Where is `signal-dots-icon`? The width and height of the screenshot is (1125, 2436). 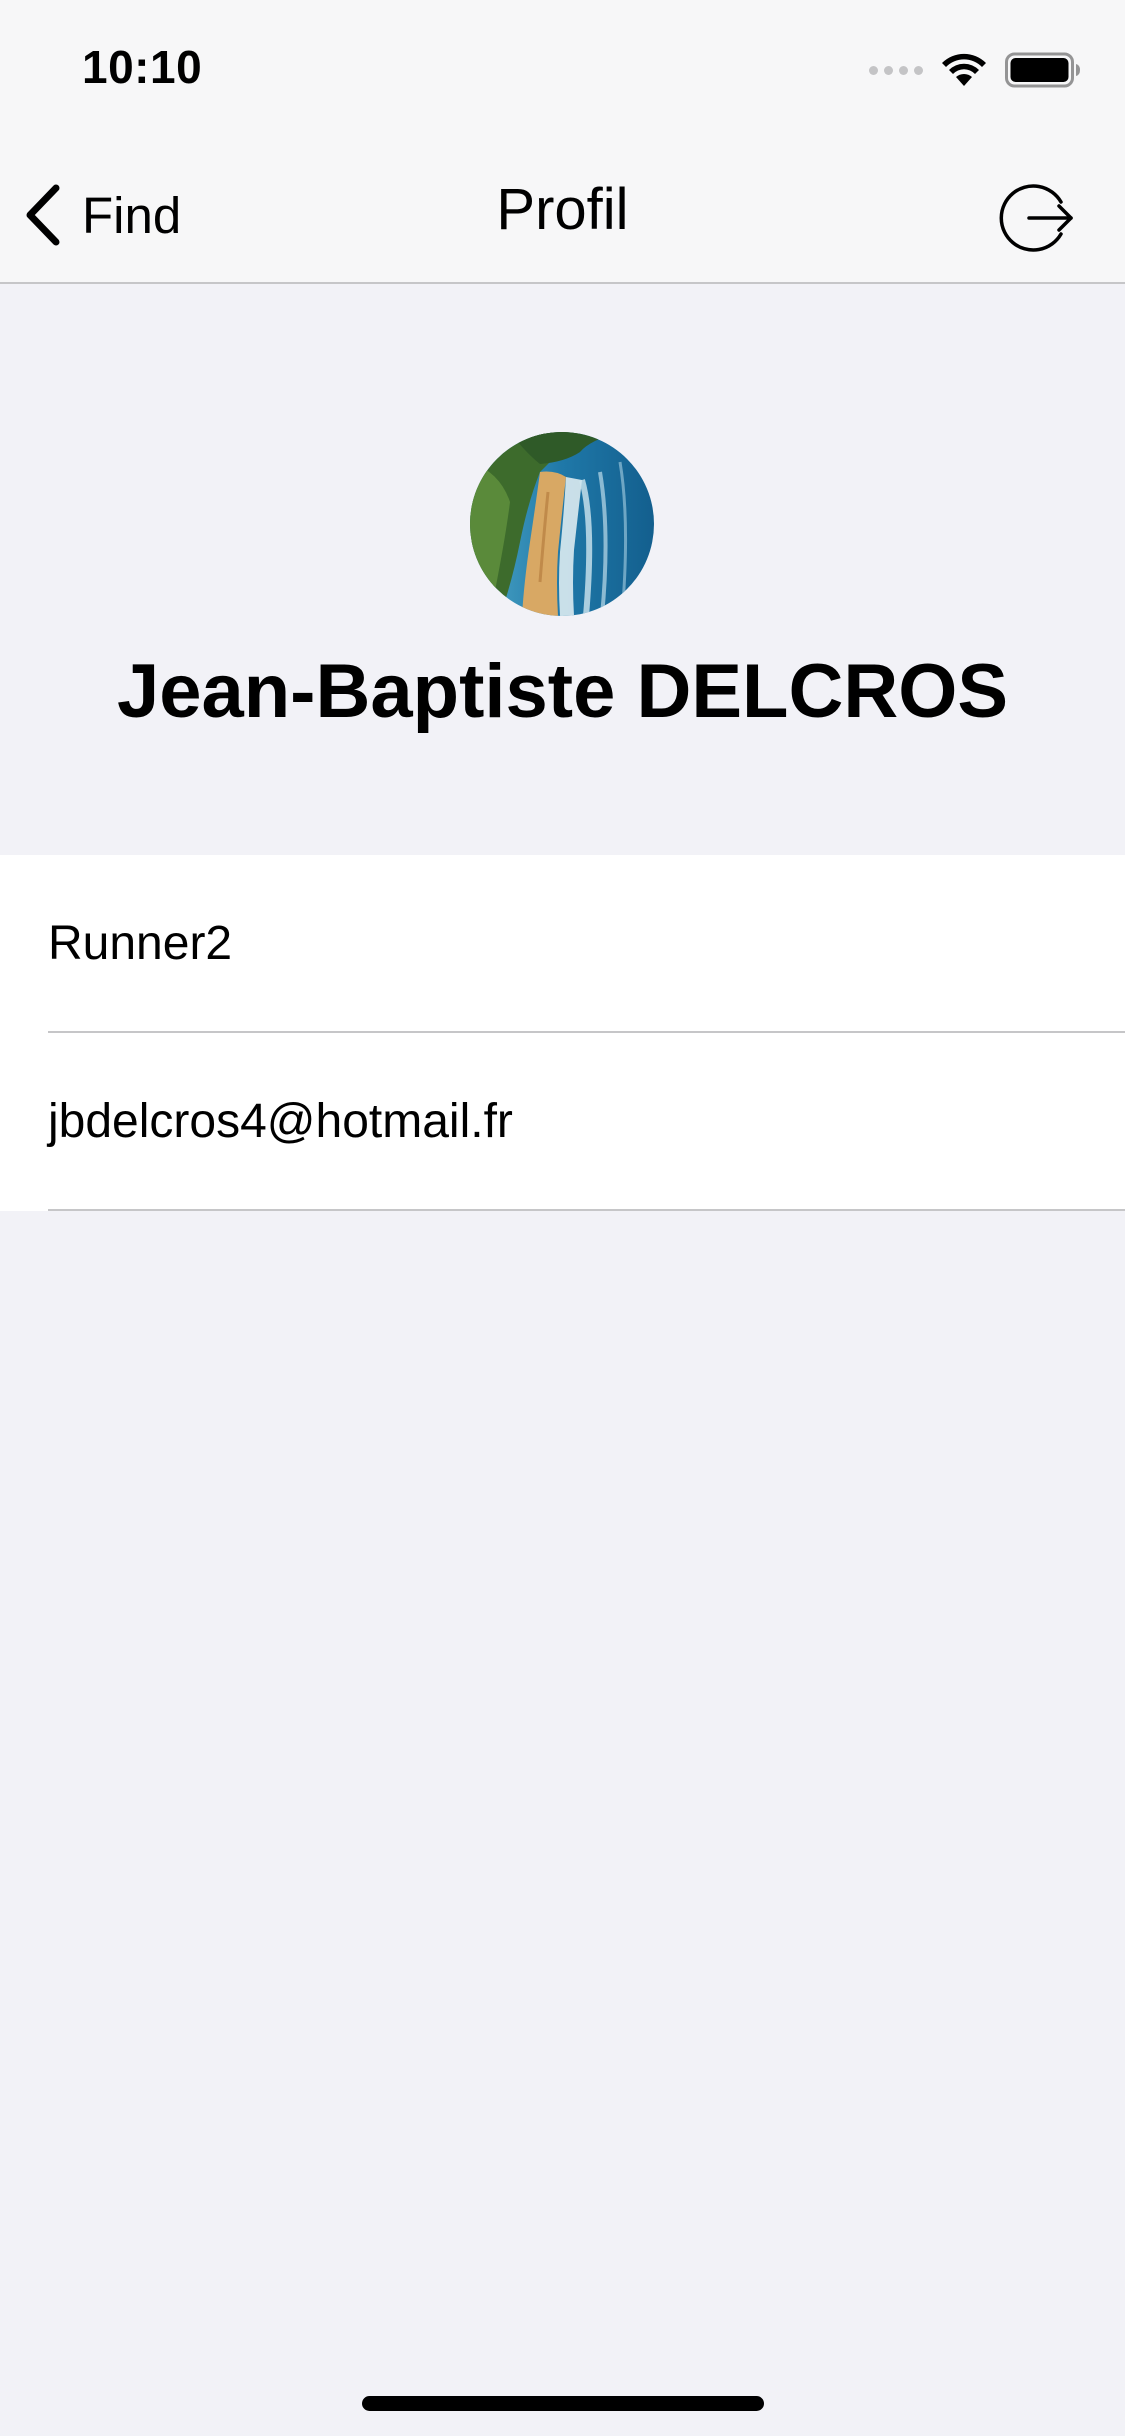 signal-dots-icon is located at coordinates (896, 70).